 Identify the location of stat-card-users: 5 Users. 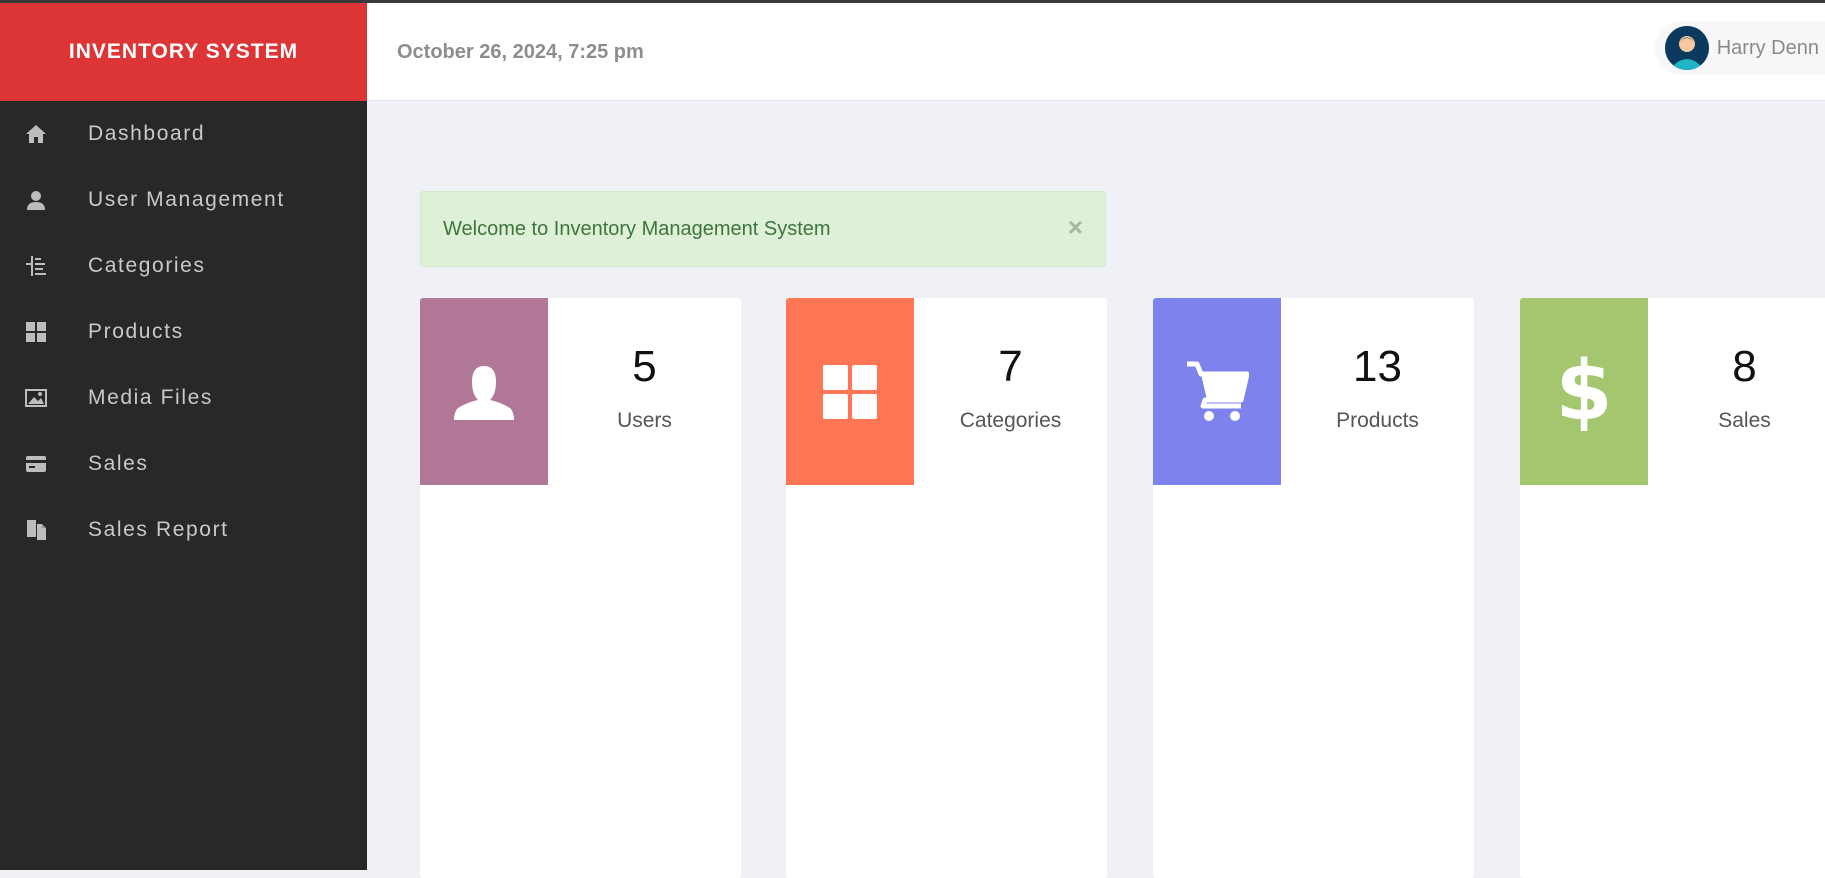
(580, 588).